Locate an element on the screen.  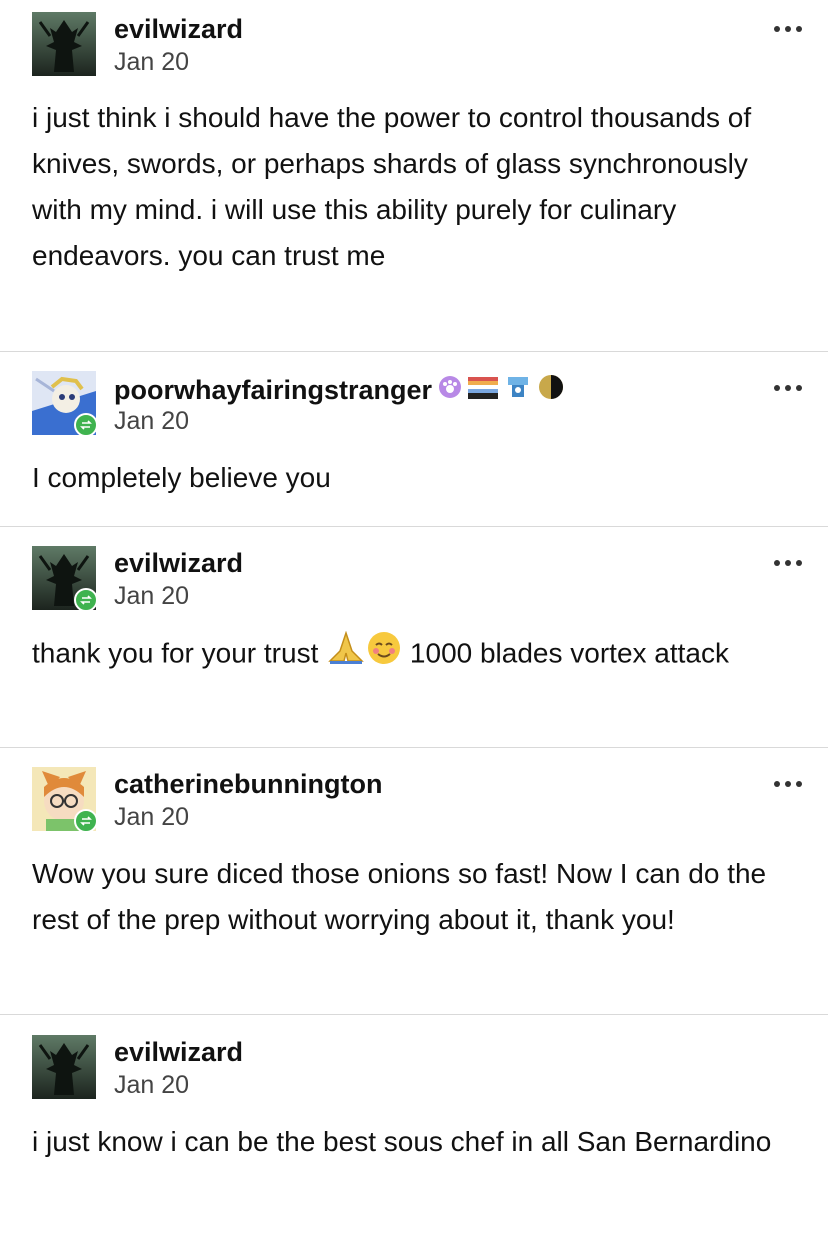
avatar-catherinebunnington is located at coordinates (65, 800).